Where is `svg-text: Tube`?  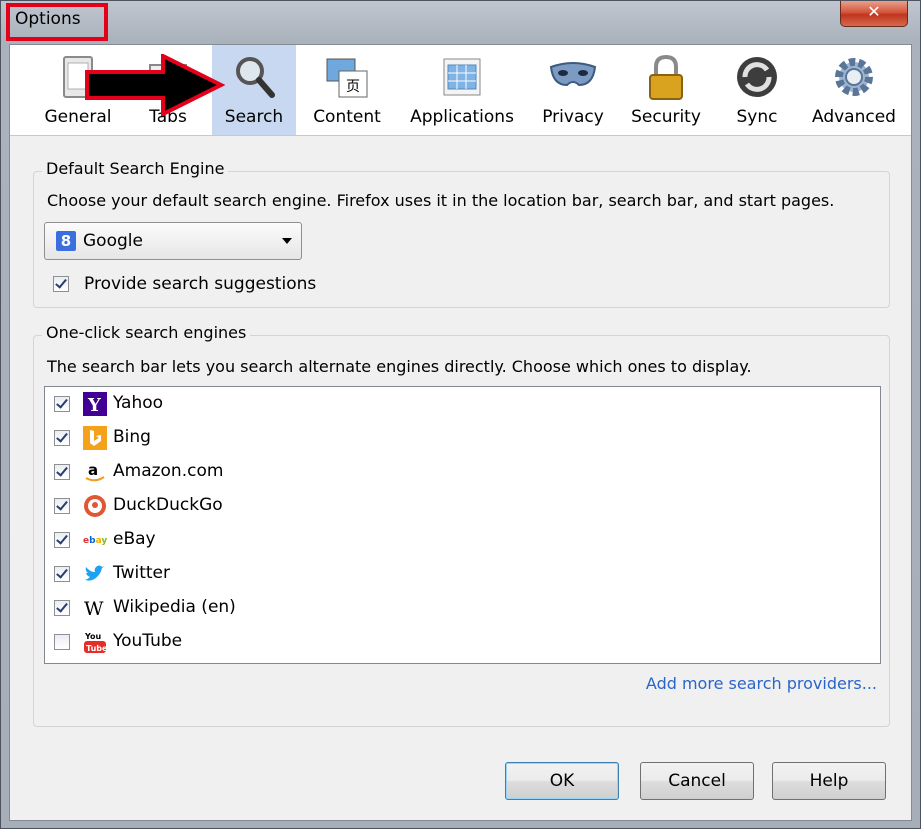 svg-text: Tube is located at coordinates (96, 648).